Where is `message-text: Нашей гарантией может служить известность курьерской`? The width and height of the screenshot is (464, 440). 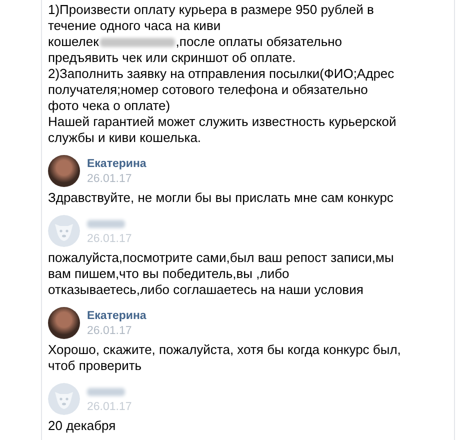
message-text: Нашей гарантией может служить известность курьерской is located at coordinates (223, 122).